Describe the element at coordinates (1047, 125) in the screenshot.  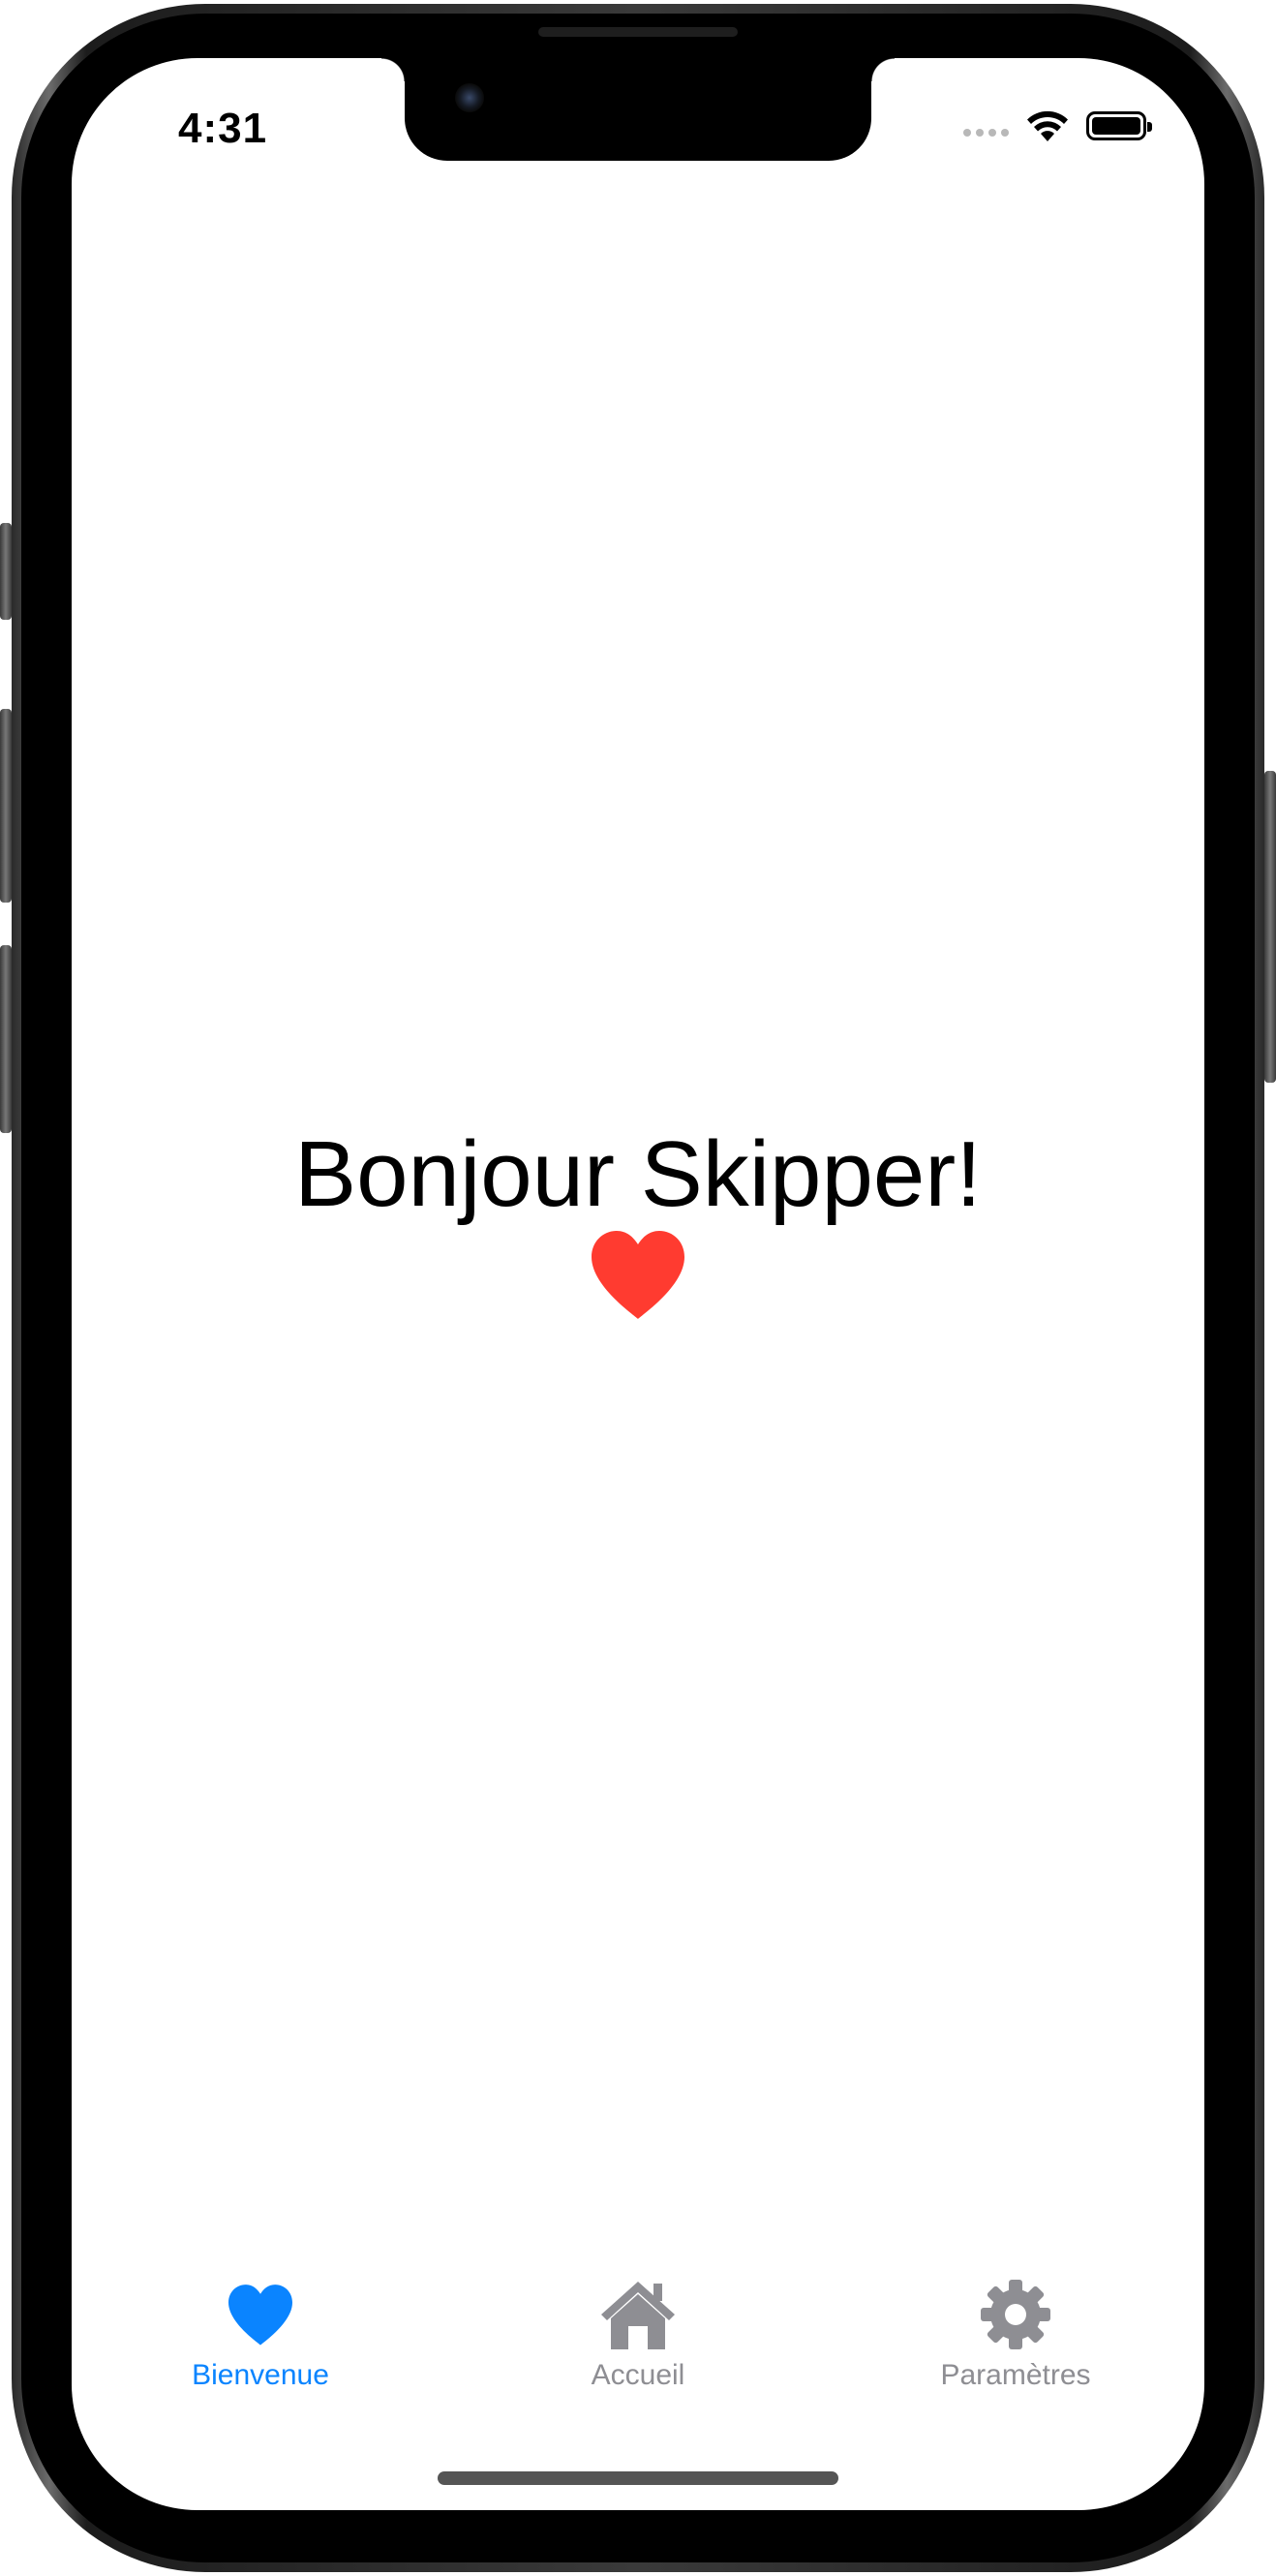
I see `wifi-icon` at that location.